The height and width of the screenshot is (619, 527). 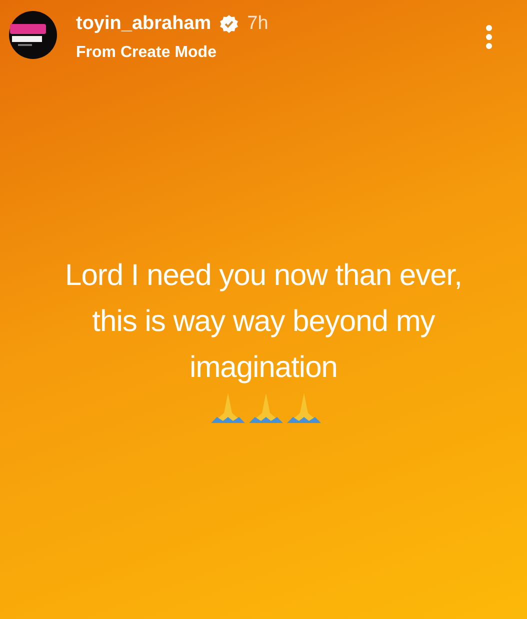 What do you see at coordinates (257, 24) in the screenshot?
I see `post-time: 7h` at bounding box center [257, 24].